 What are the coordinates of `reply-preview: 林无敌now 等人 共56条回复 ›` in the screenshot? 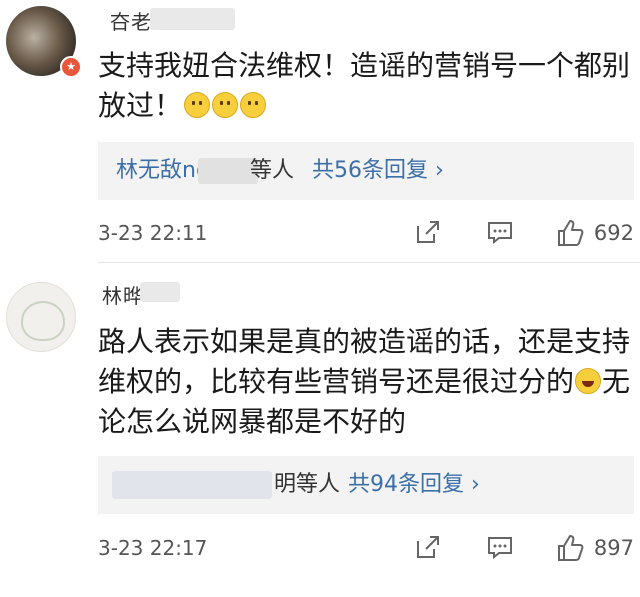 It's located at (366, 171).